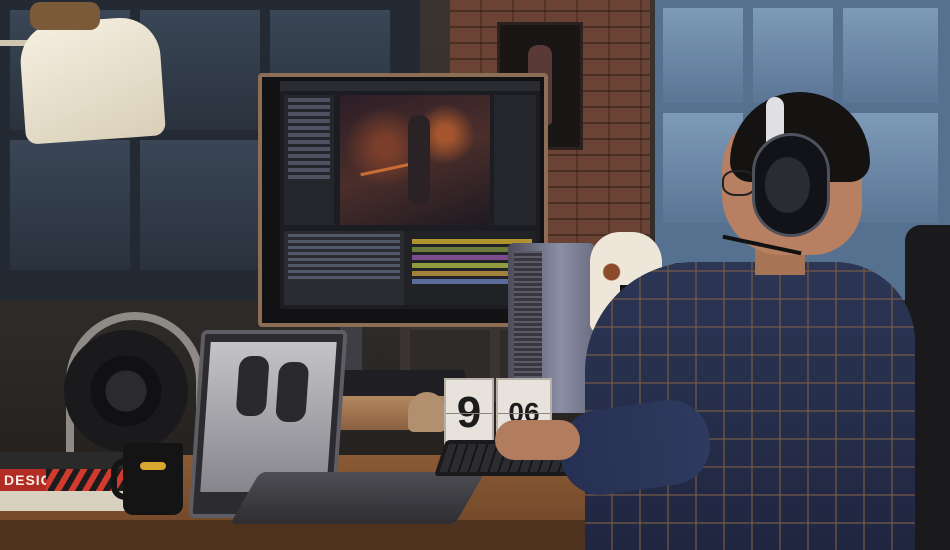 The height and width of the screenshot is (550, 950). Describe the element at coordinates (515, 160) in the screenshot. I see `effects-panel` at that location.